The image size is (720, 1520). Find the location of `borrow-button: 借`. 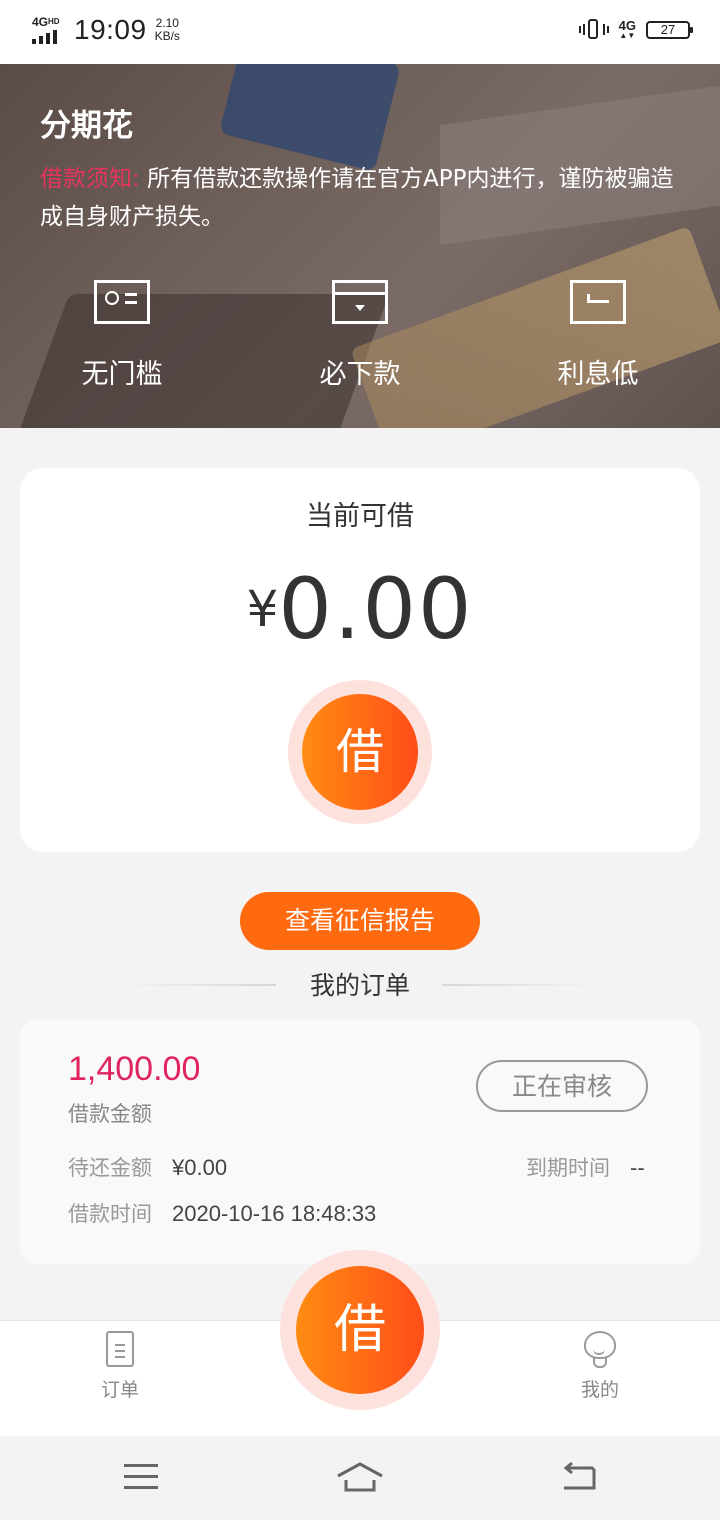

borrow-button: 借 is located at coordinates (360, 752).